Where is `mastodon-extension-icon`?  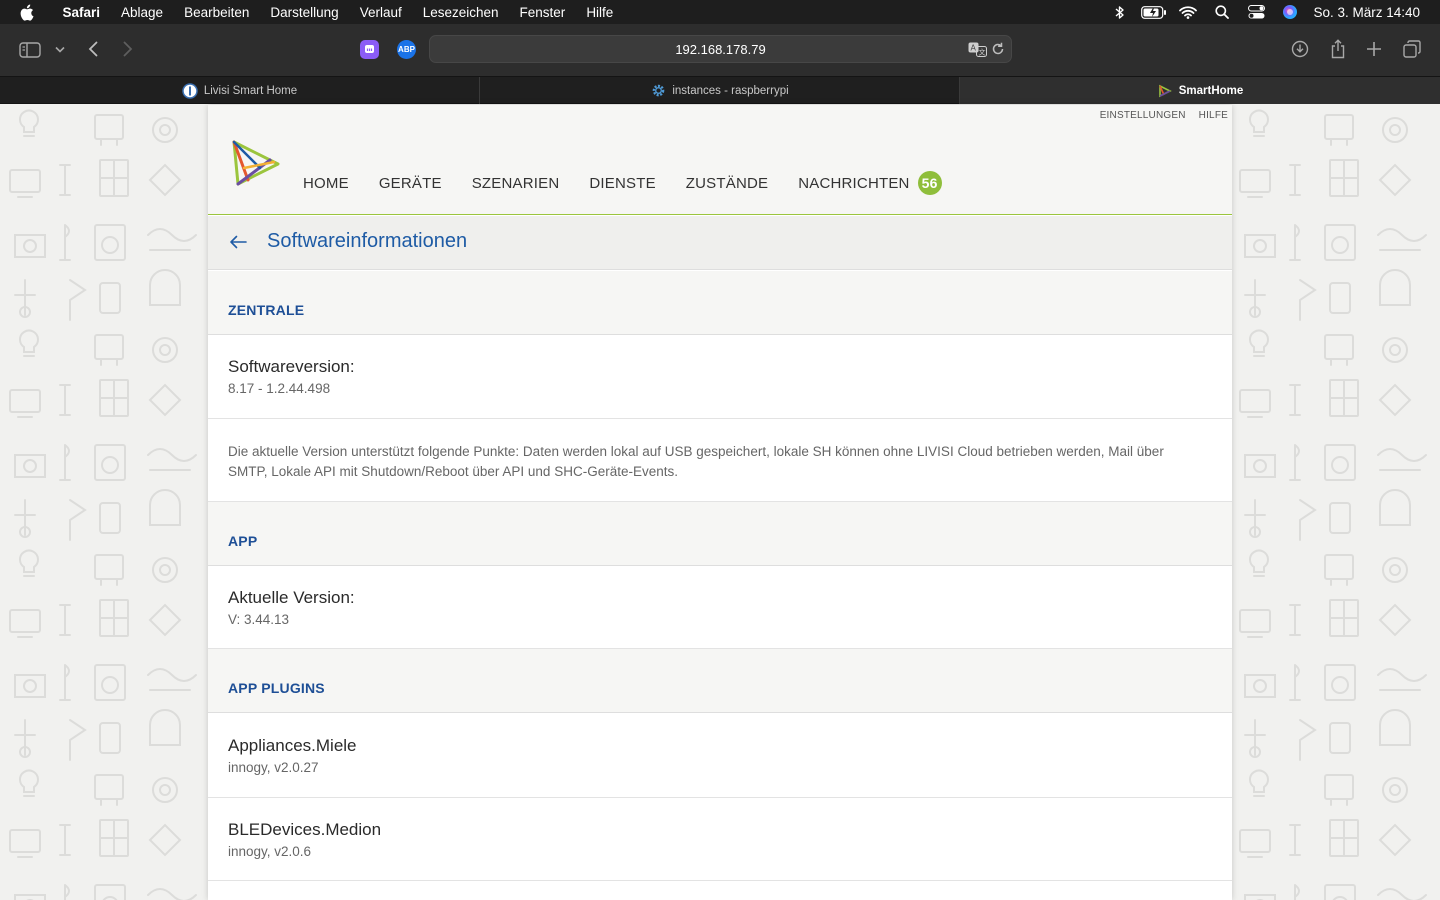
mastodon-extension-icon is located at coordinates (369, 49).